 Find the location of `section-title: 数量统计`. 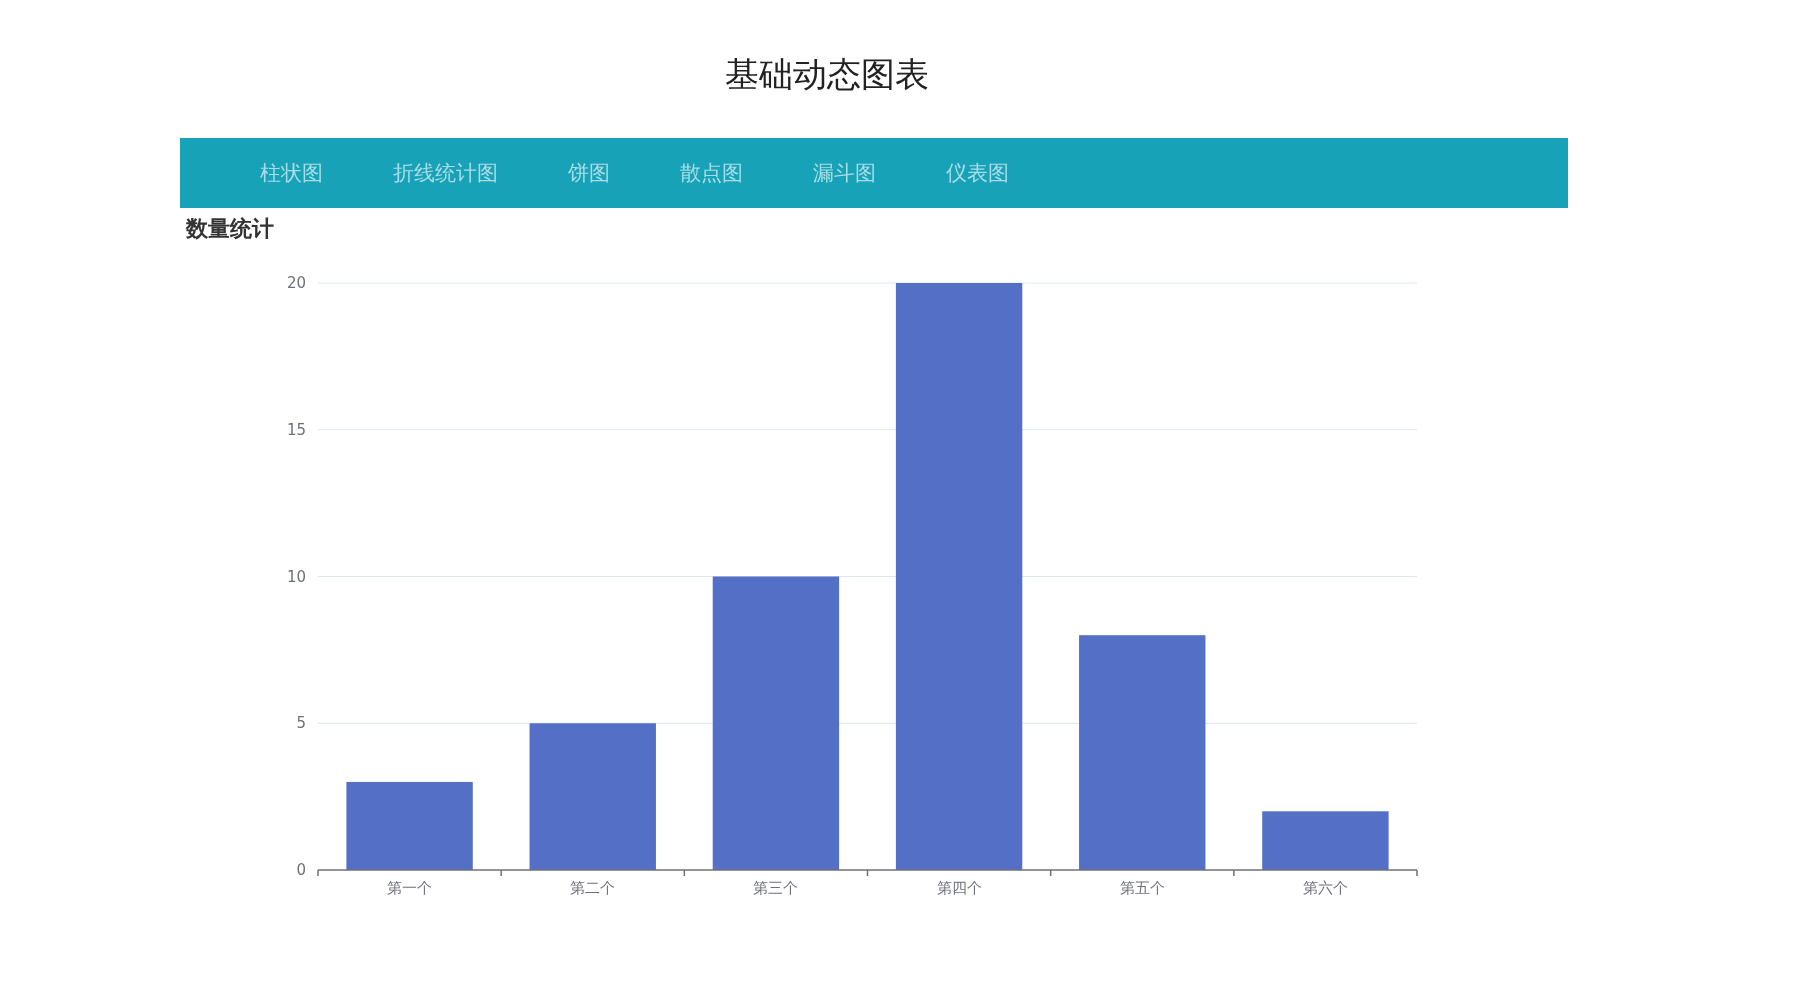

section-title: 数量统计 is located at coordinates (230, 229).